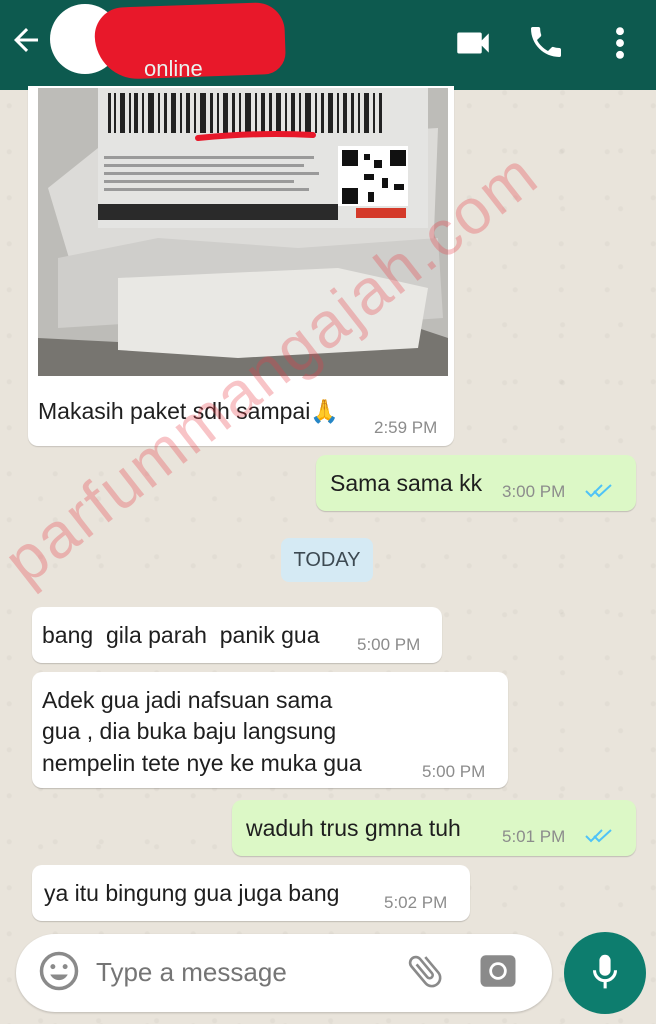  I want to click on message-text: Makasih paket sdh sampai🙏, so click(188, 411).